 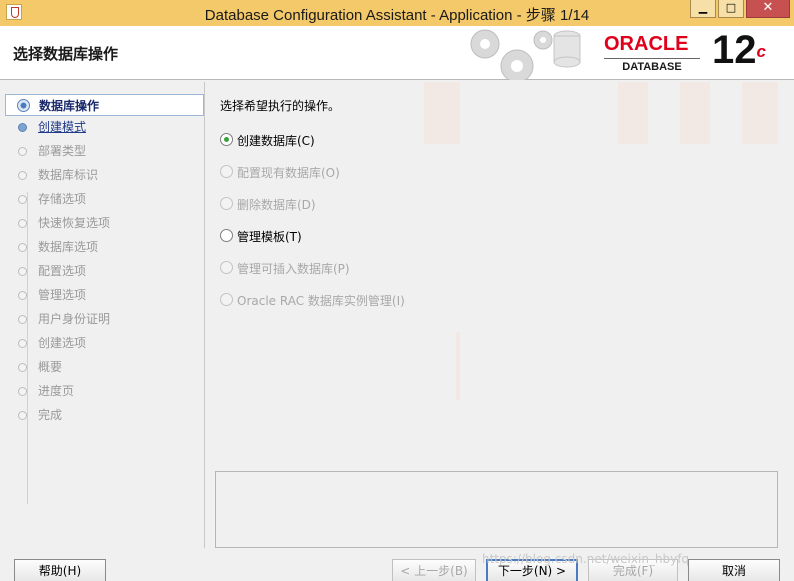 What do you see at coordinates (50, 367) in the screenshot?
I see `step-label: 概要` at bounding box center [50, 367].